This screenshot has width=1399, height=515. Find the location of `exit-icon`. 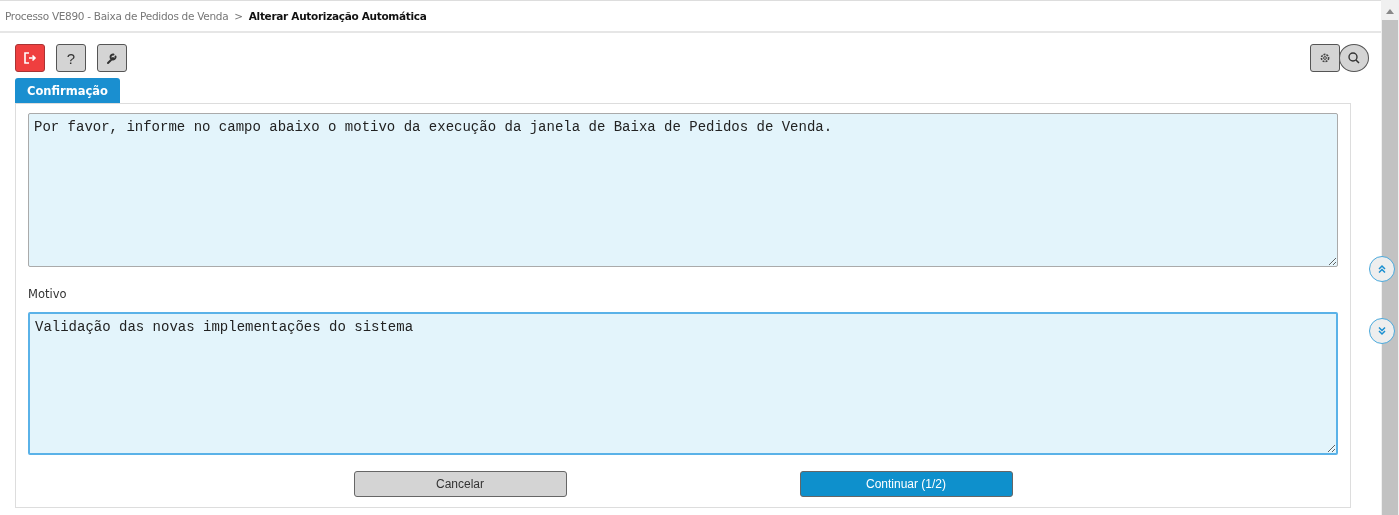

exit-icon is located at coordinates (30, 58).